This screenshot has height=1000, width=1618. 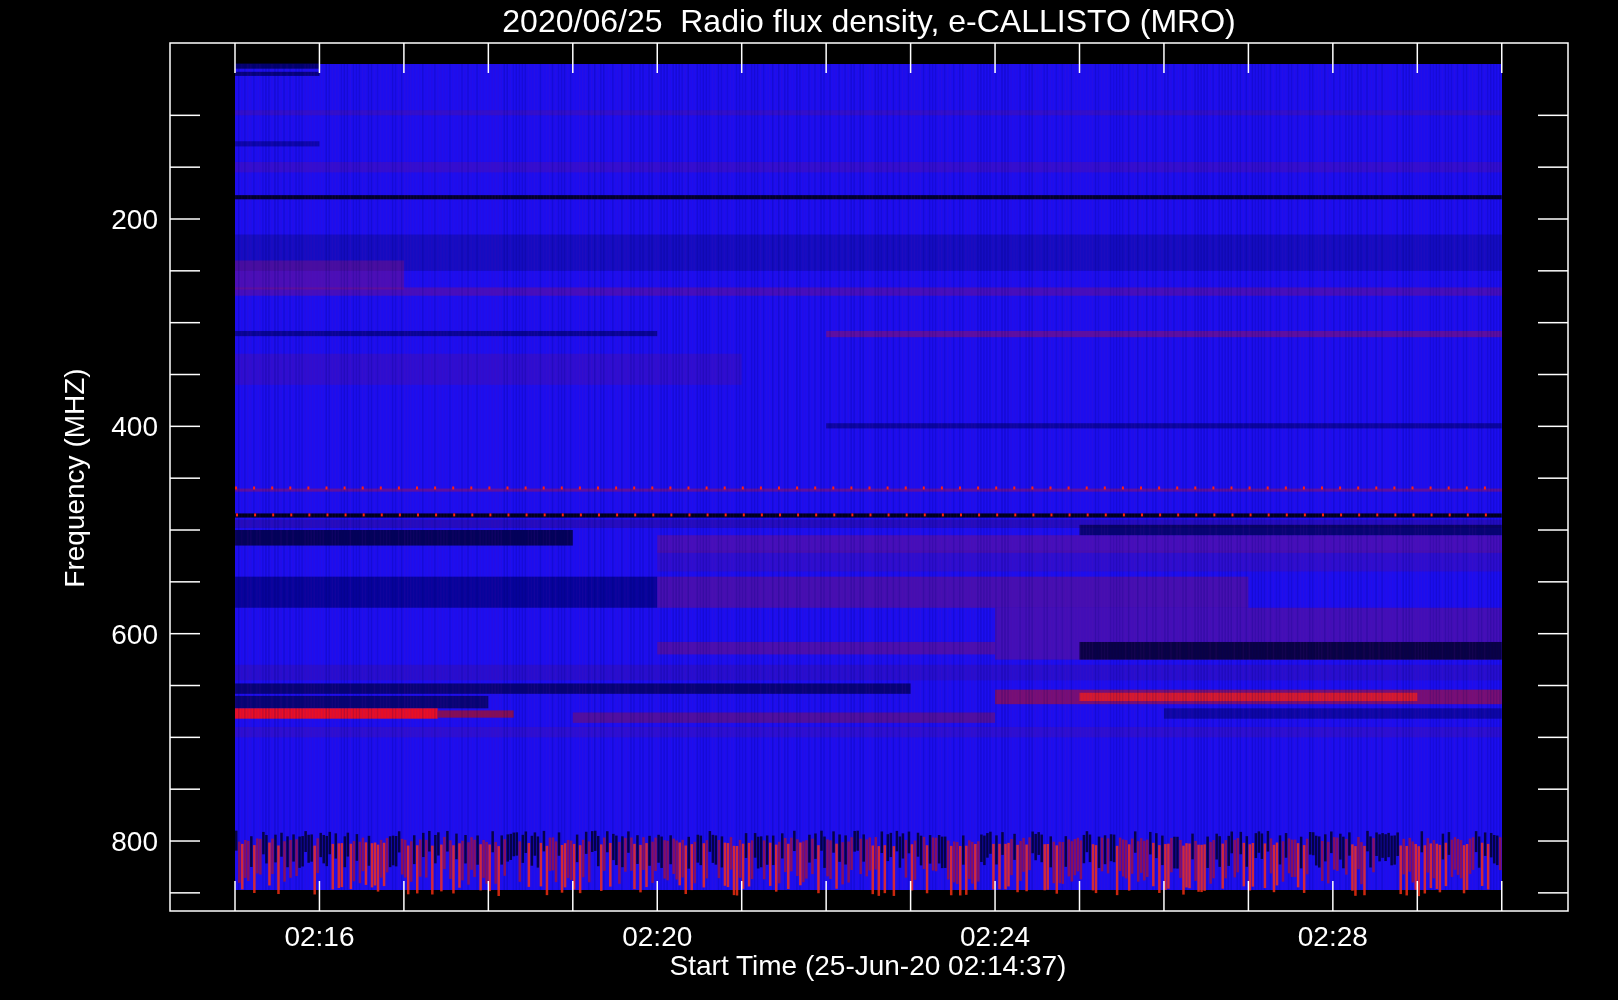 What do you see at coordinates (134, 841) in the screenshot?
I see `y-tick-label: 800` at bounding box center [134, 841].